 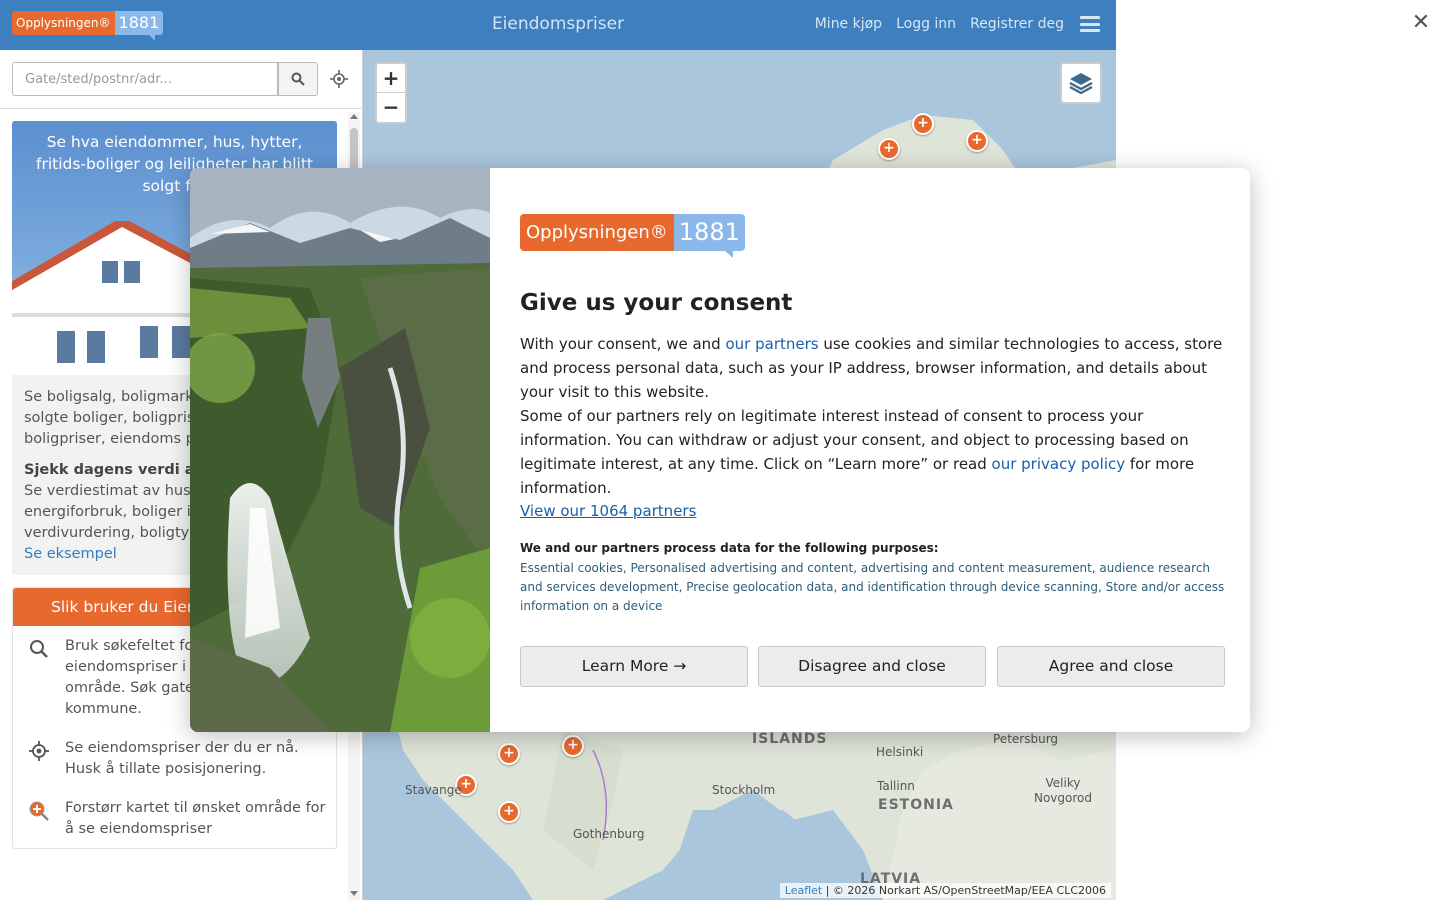 I want to click on consent-logo: Opplysningen® 1881, so click(x=632, y=236).